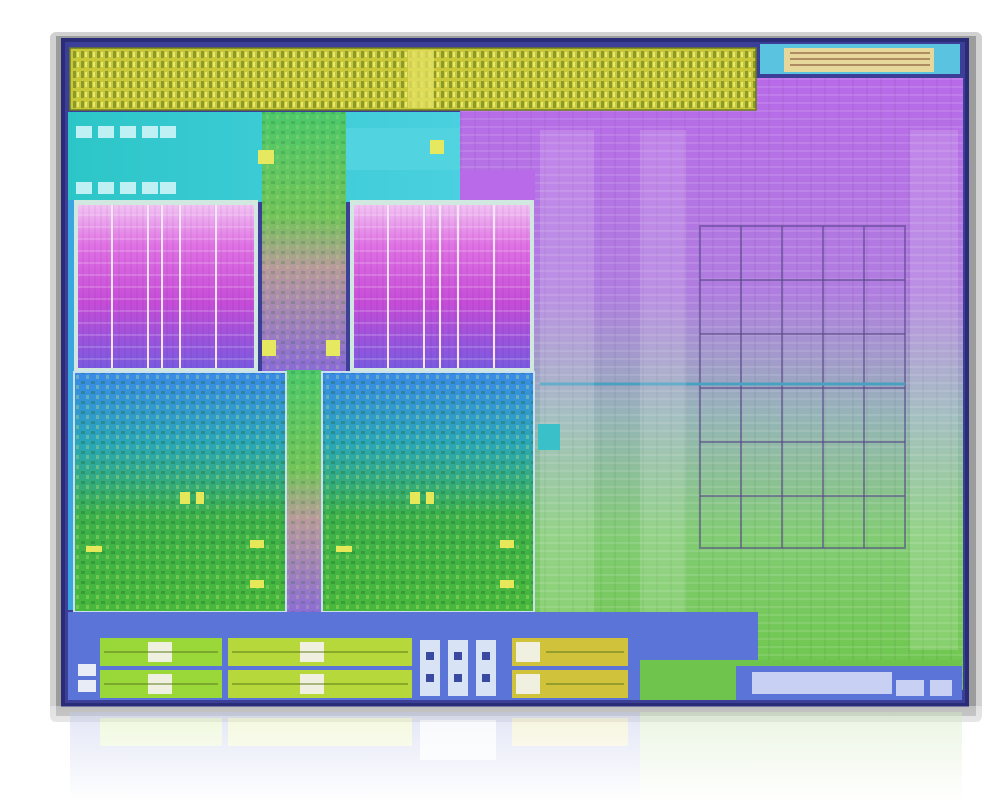  What do you see at coordinates (442, 286) in the screenshot?
I see `cpu-module-right-cache-texture` at bounding box center [442, 286].